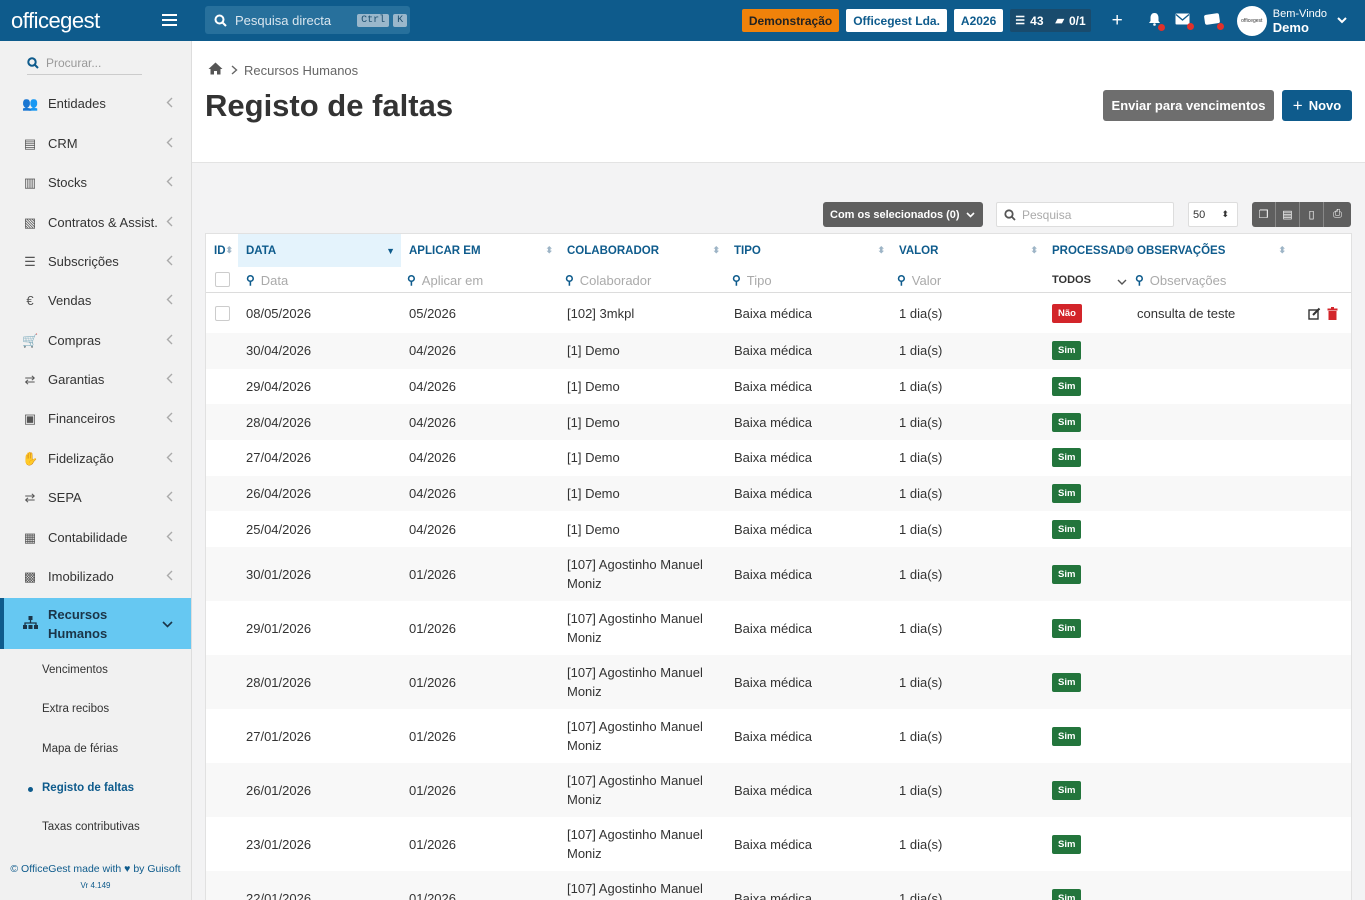 The image size is (1365, 900). Describe the element at coordinates (267, 280) in the screenshot. I see `filter-data: ⚲ Data` at that location.